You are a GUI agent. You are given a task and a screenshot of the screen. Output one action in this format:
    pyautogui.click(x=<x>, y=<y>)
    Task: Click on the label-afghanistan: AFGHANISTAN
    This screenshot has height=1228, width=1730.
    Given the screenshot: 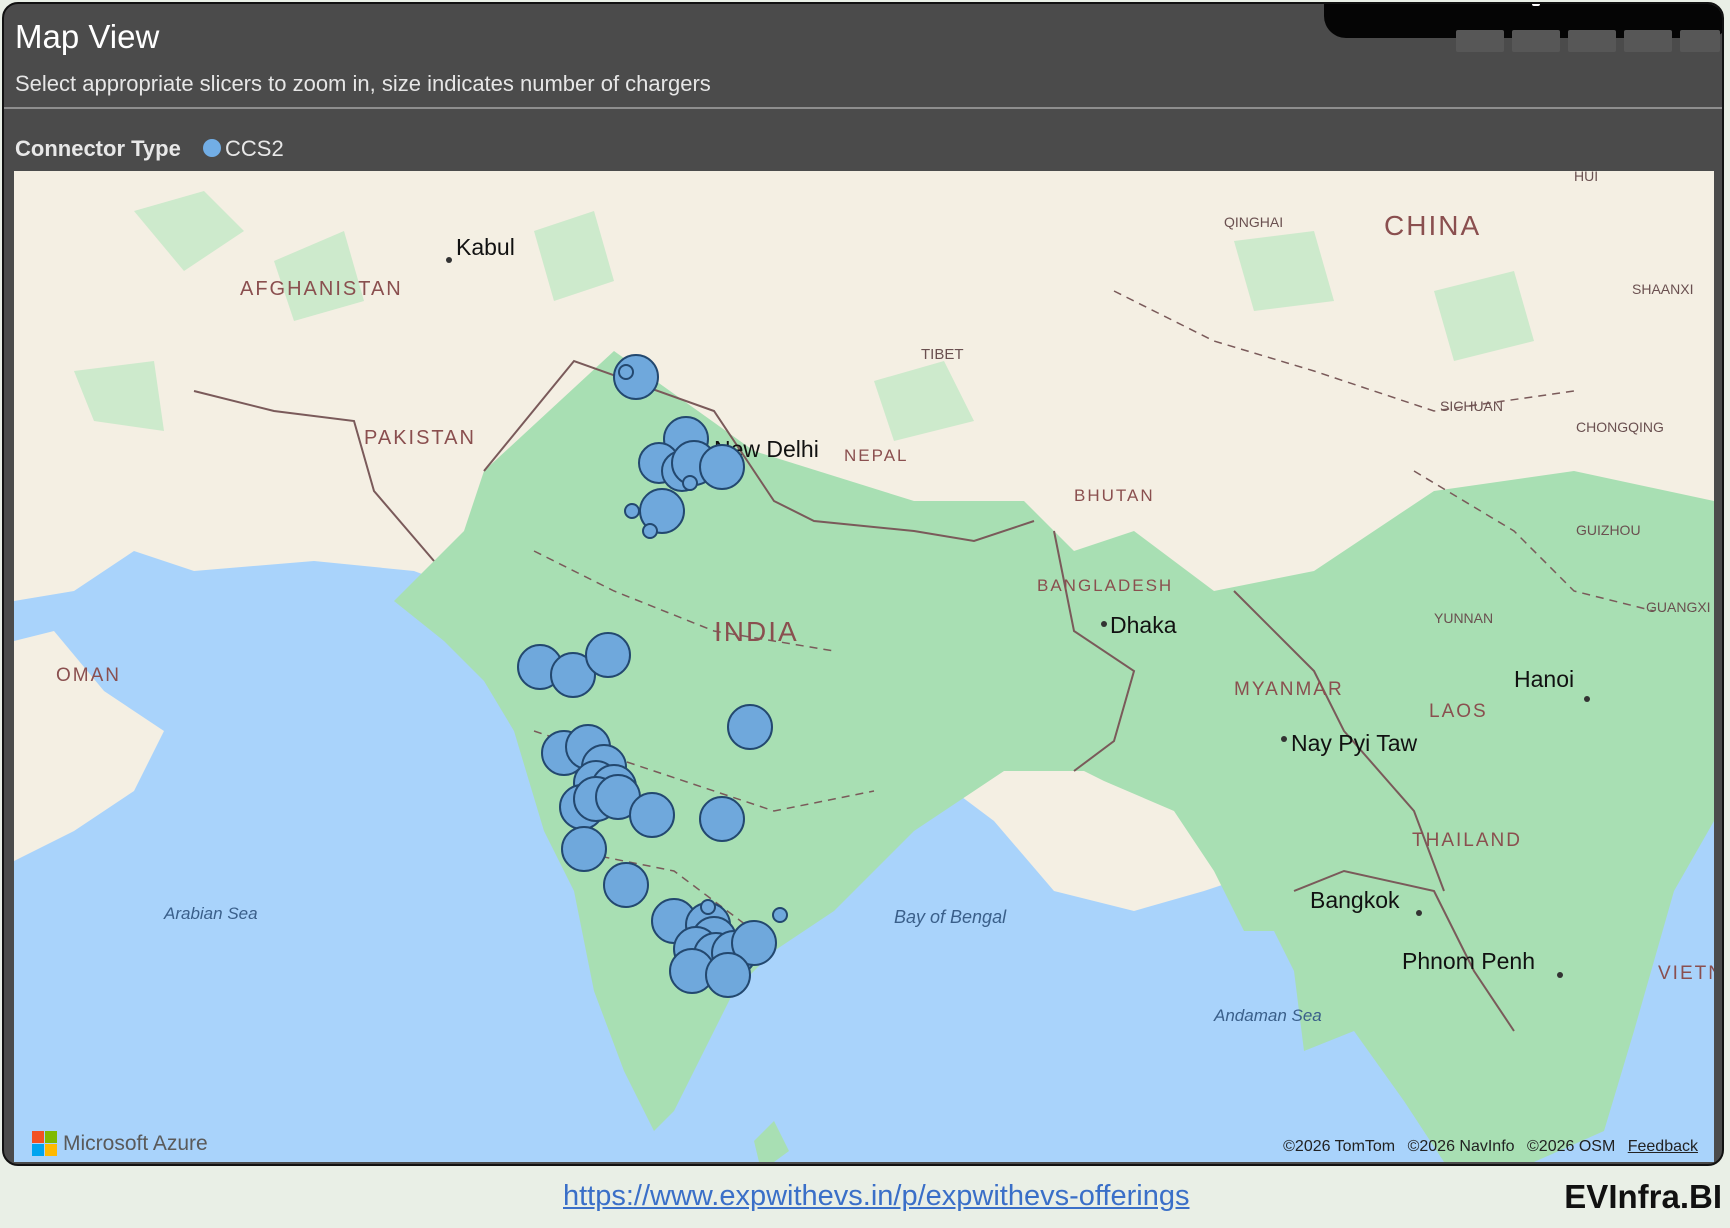 What is the action you would take?
    pyautogui.click(x=321, y=289)
    